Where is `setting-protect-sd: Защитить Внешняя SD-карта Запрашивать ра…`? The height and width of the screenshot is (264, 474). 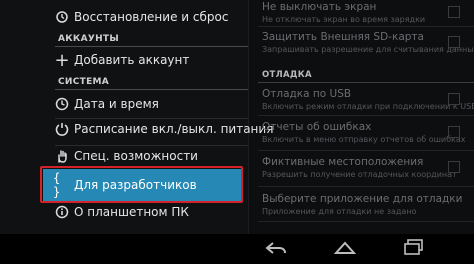 setting-protect-sd: Защитить Внешняя SD-карта Запрашивать ра… is located at coordinates (368, 42).